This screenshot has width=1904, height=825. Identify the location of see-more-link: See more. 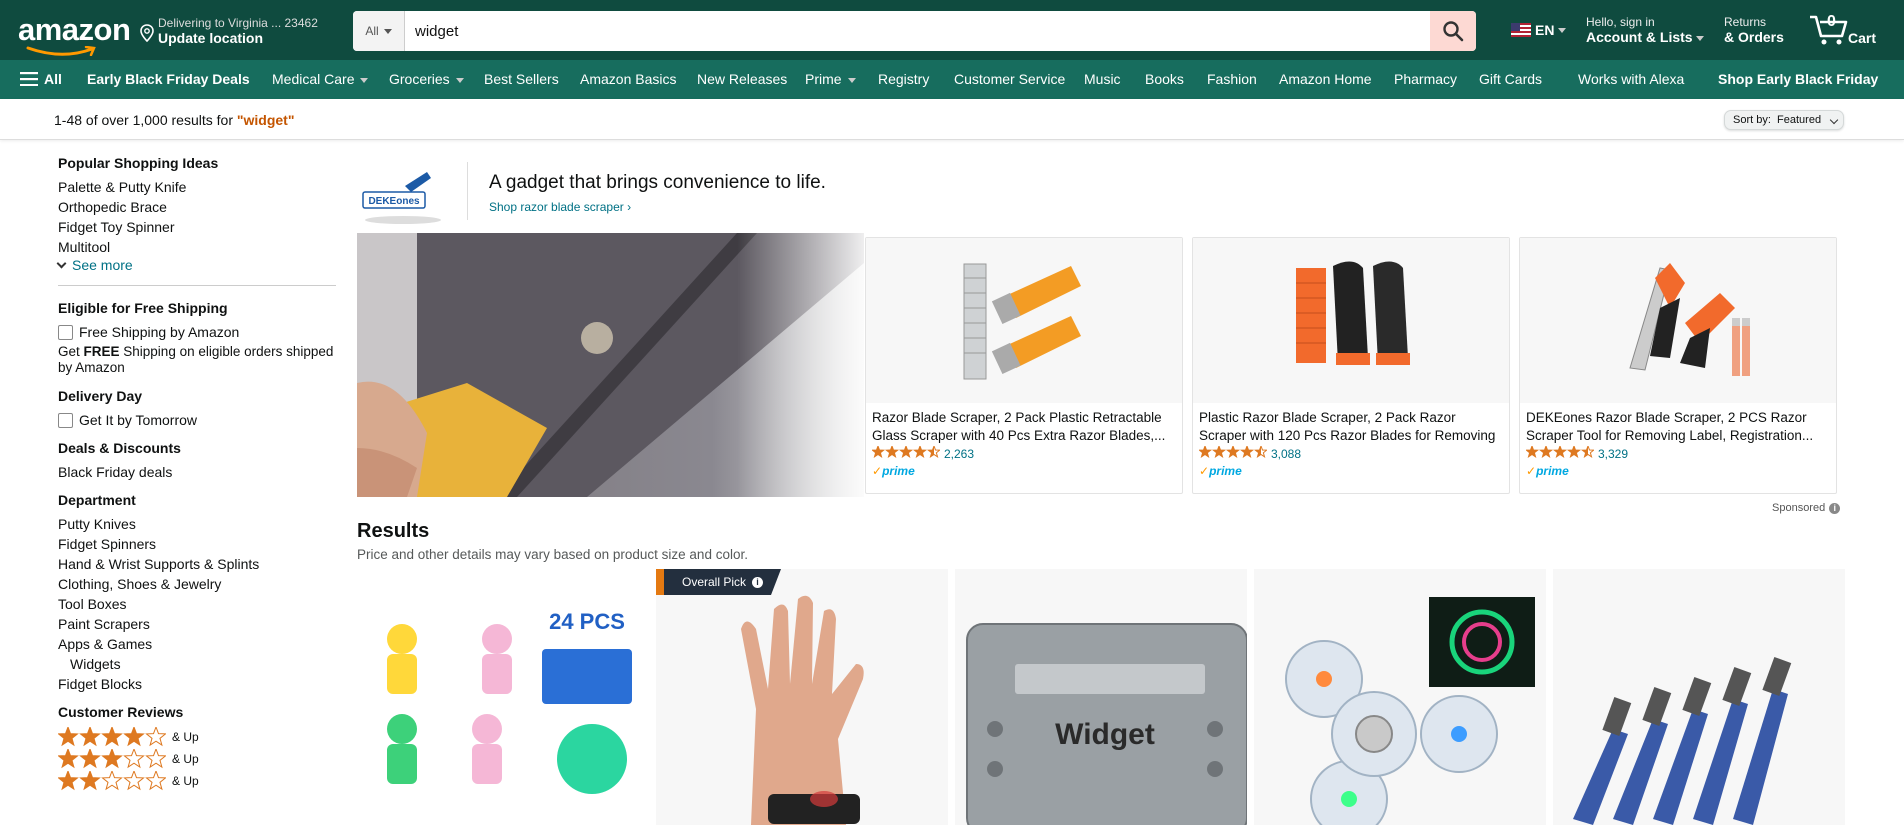
(197, 265).